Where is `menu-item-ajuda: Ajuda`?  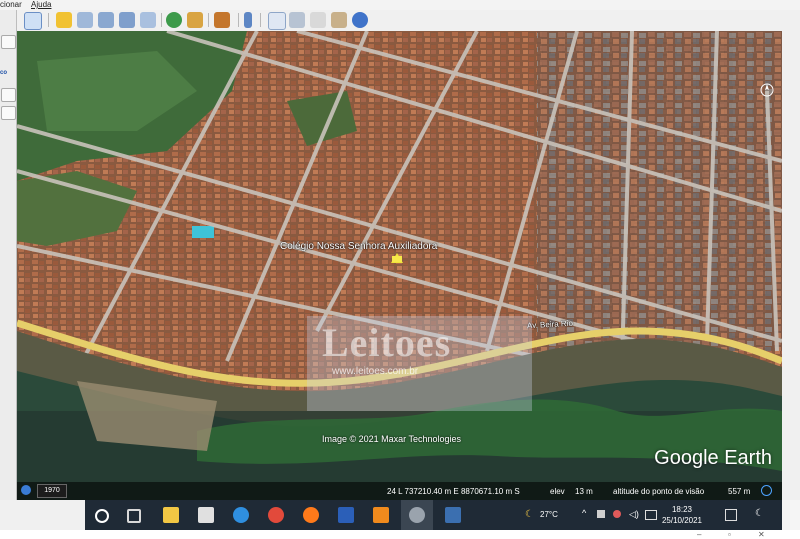 menu-item-ajuda: Ajuda is located at coordinates (41, 4).